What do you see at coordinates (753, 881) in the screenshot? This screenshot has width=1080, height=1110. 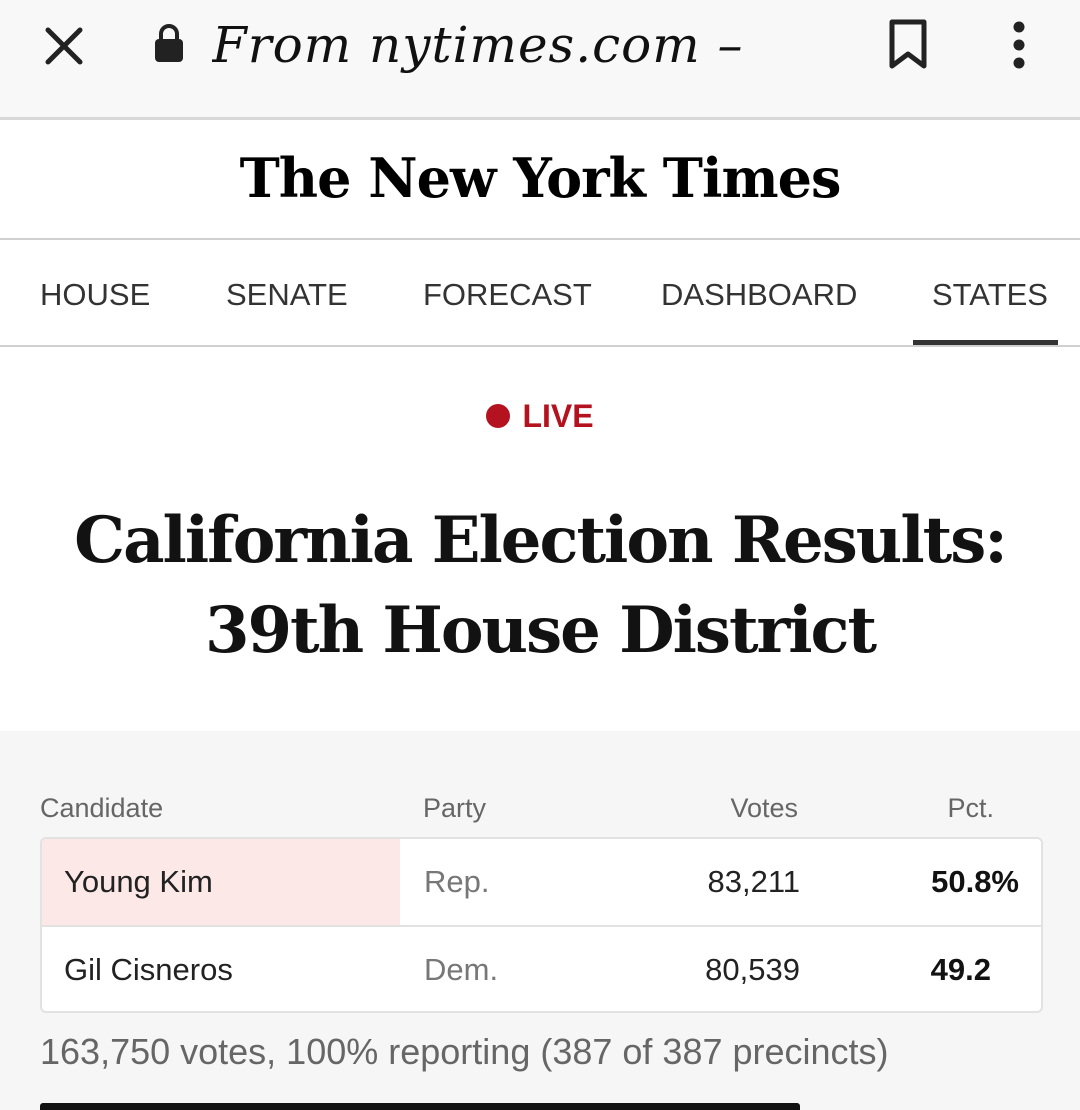 I see `candidate-votes: 83,211` at bounding box center [753, 881].